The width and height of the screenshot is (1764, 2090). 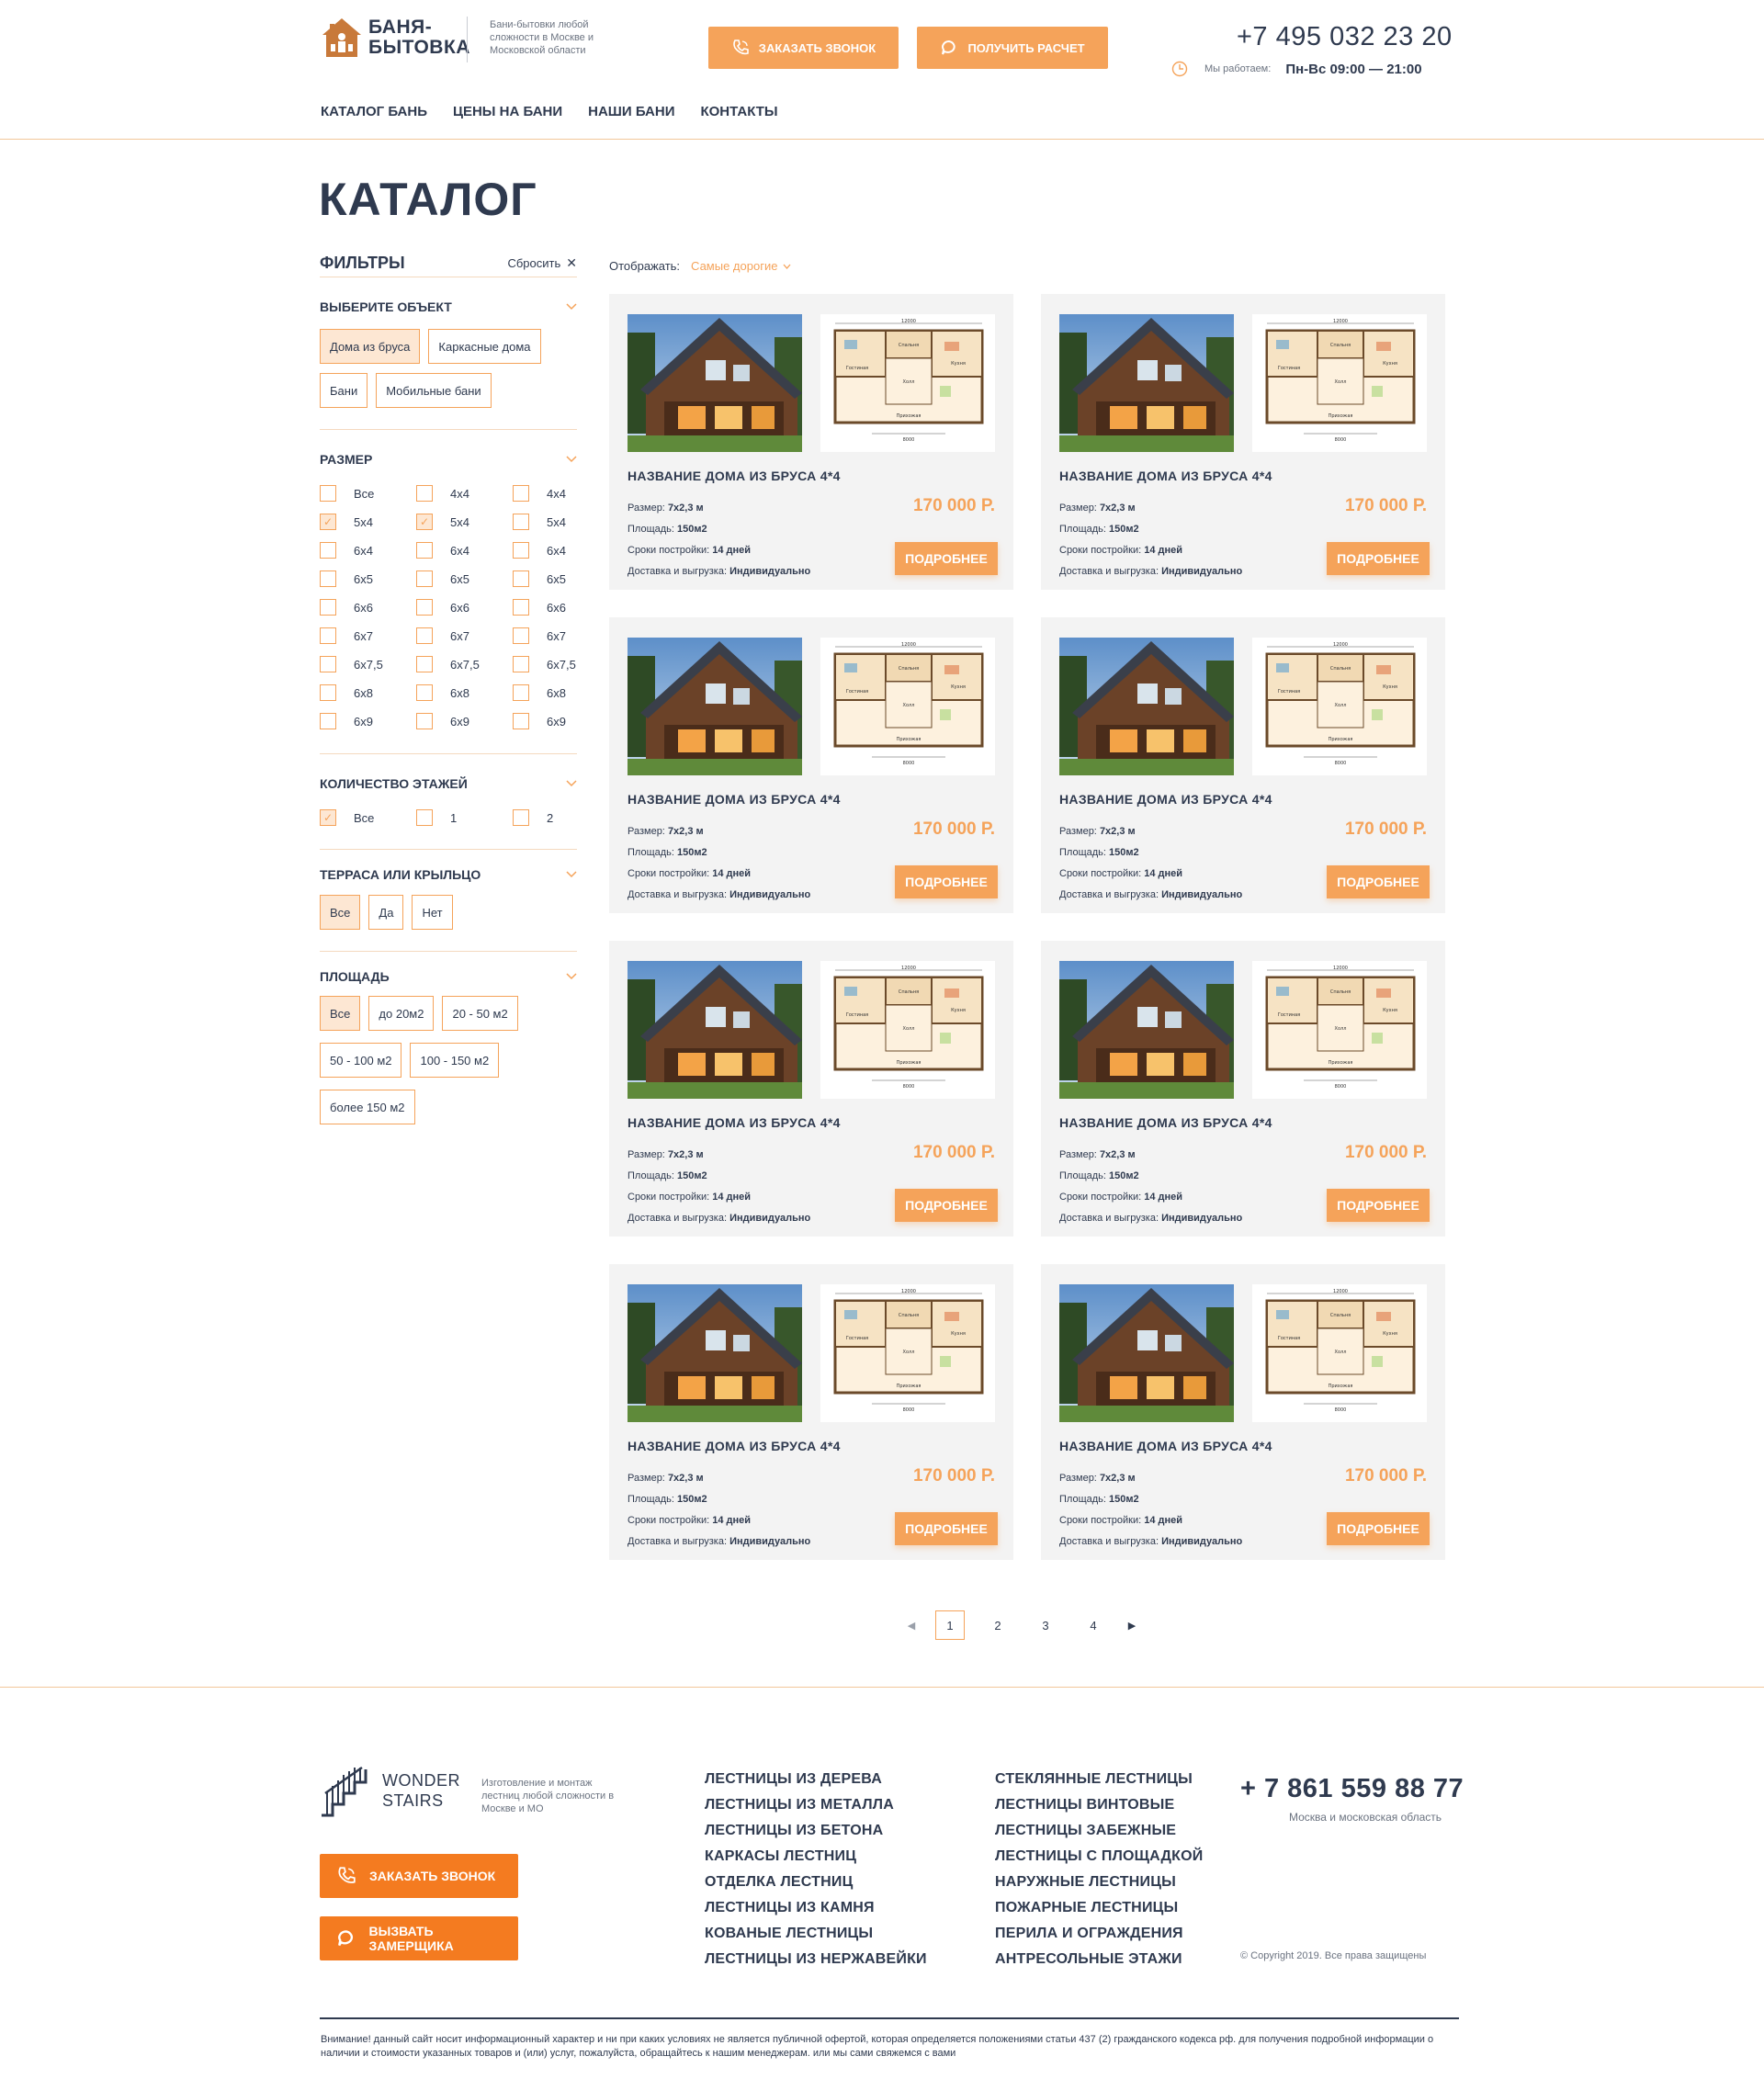 What do you see at coordinates (368, 817) in the screenshot?
I see `floors-checkbox: ✓ Все` at bounding box center [368, 817].